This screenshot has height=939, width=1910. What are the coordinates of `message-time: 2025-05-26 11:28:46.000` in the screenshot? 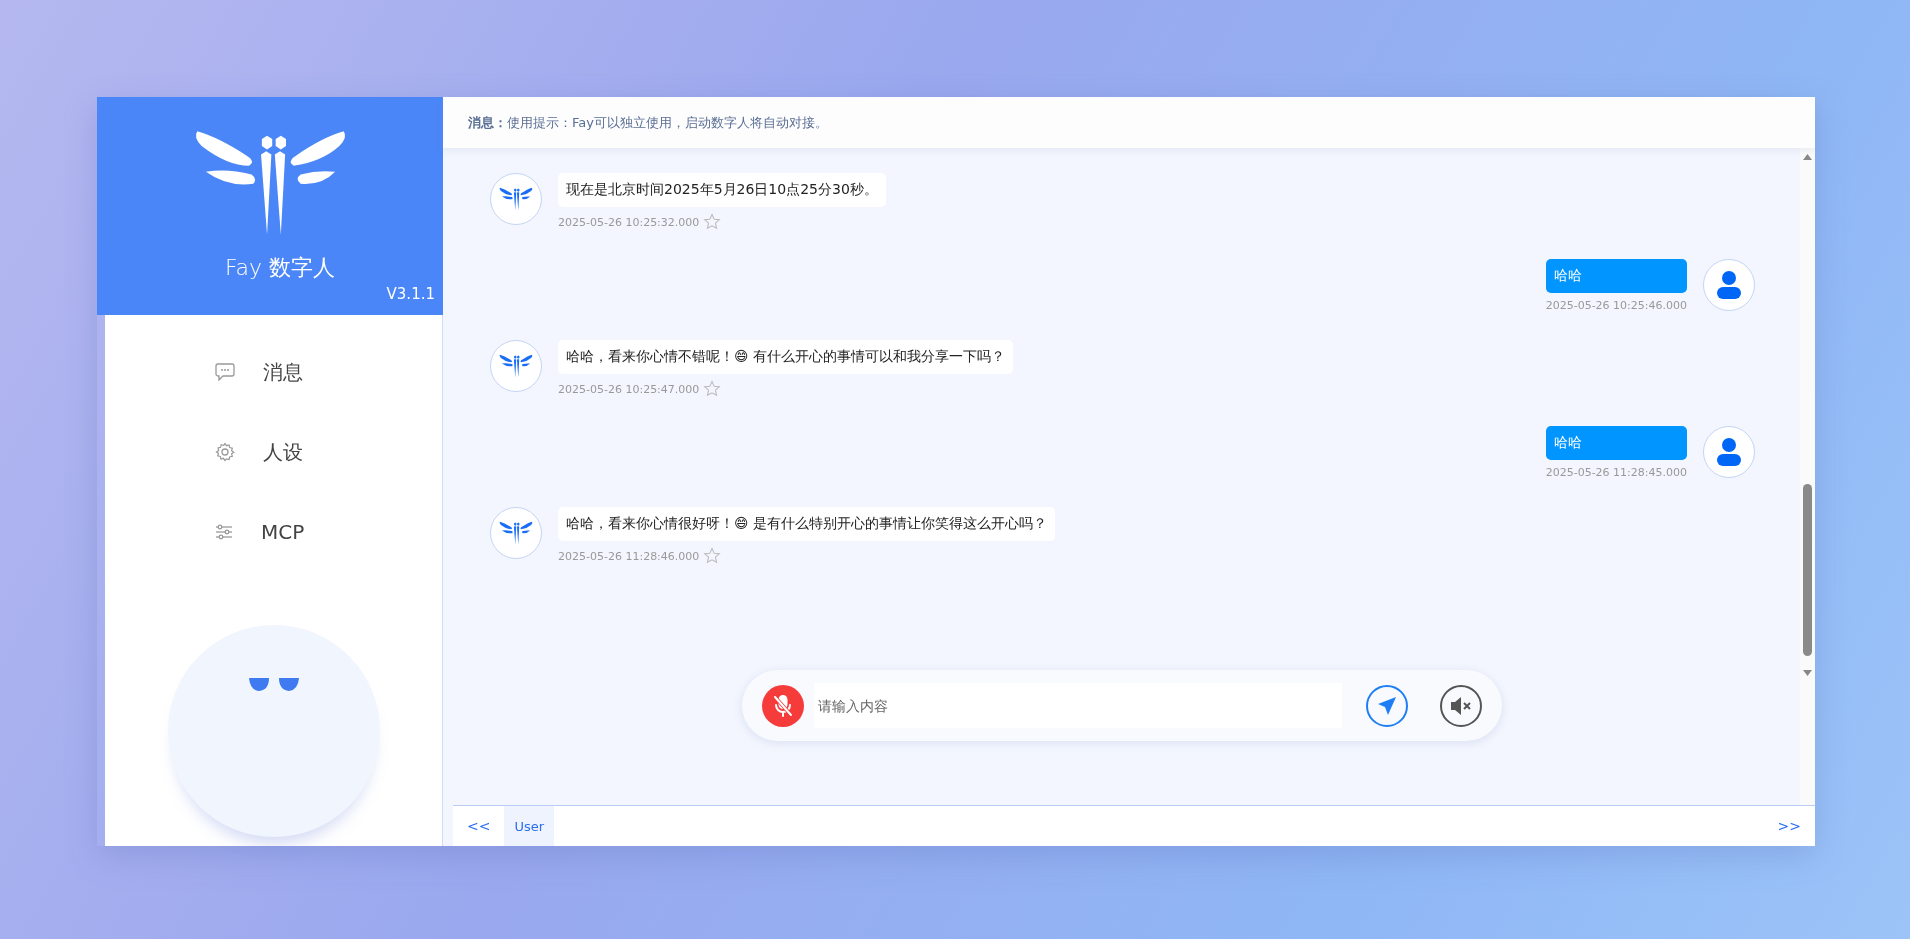 It's located at (629, 556).